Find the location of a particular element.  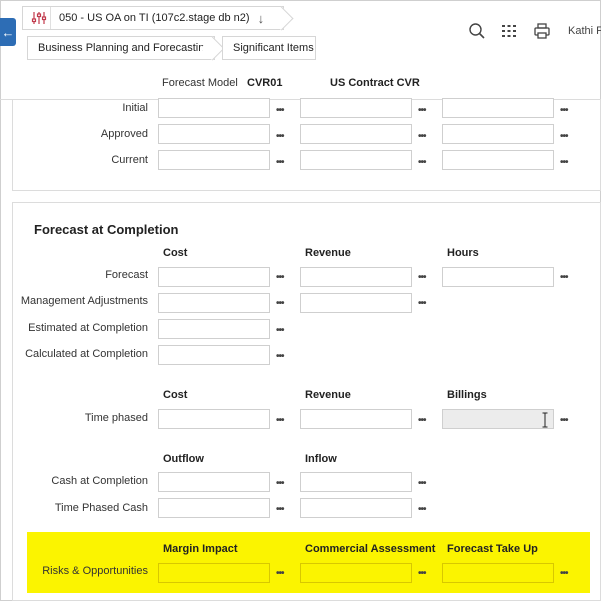

time-phased-cost-field is located at coordinates (214, 419).